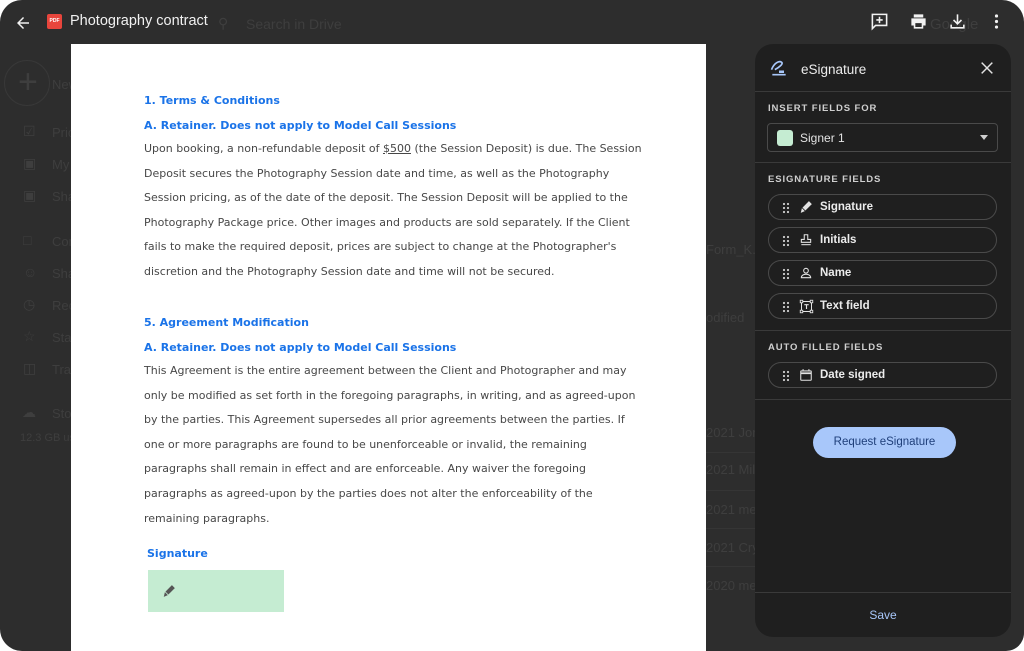  What do you see at coordinates (825, 179) in the screenshot?
I see `section-title: ESIGNATURE FIELDS` at bounding box center [825, 179].